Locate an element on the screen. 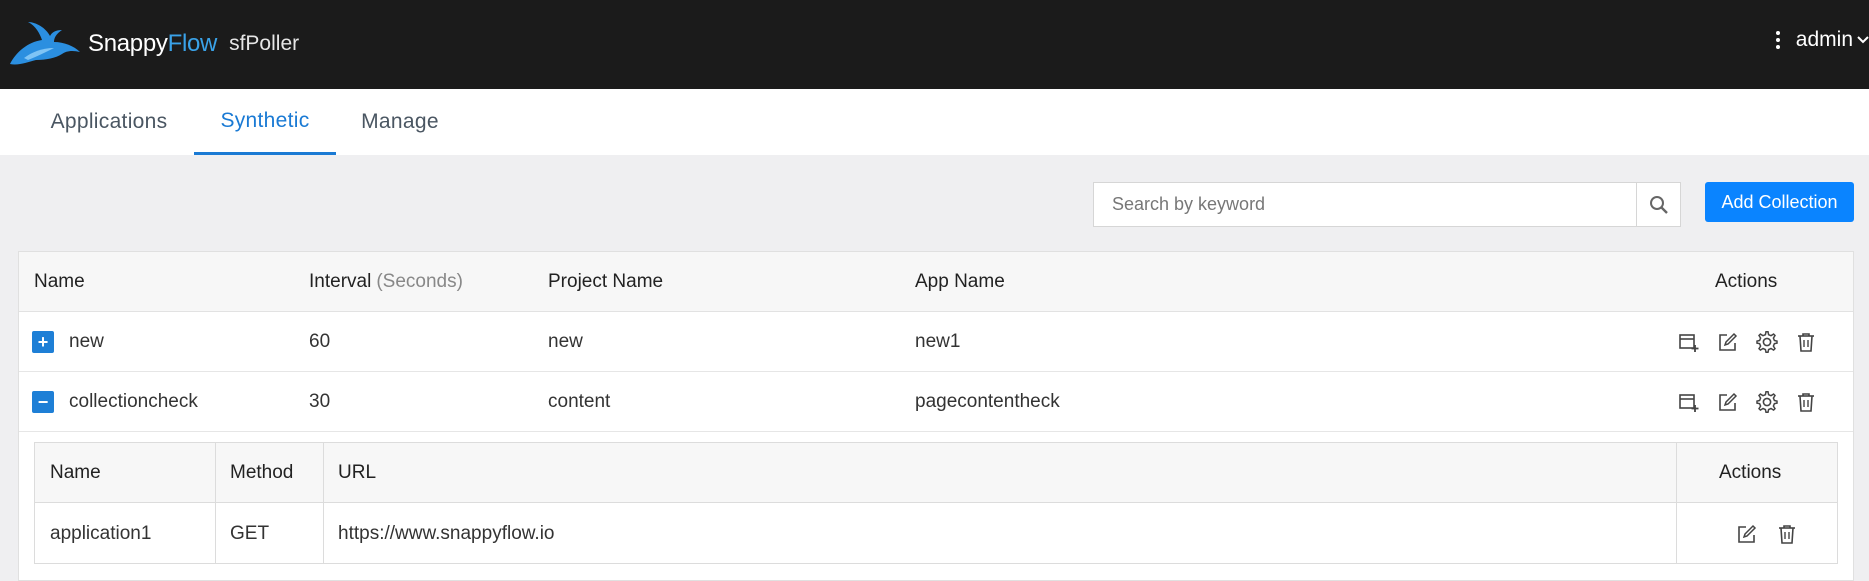 The image size is (1869, 581). brand-snappy: Snappy is located at coordinates (128, 43).